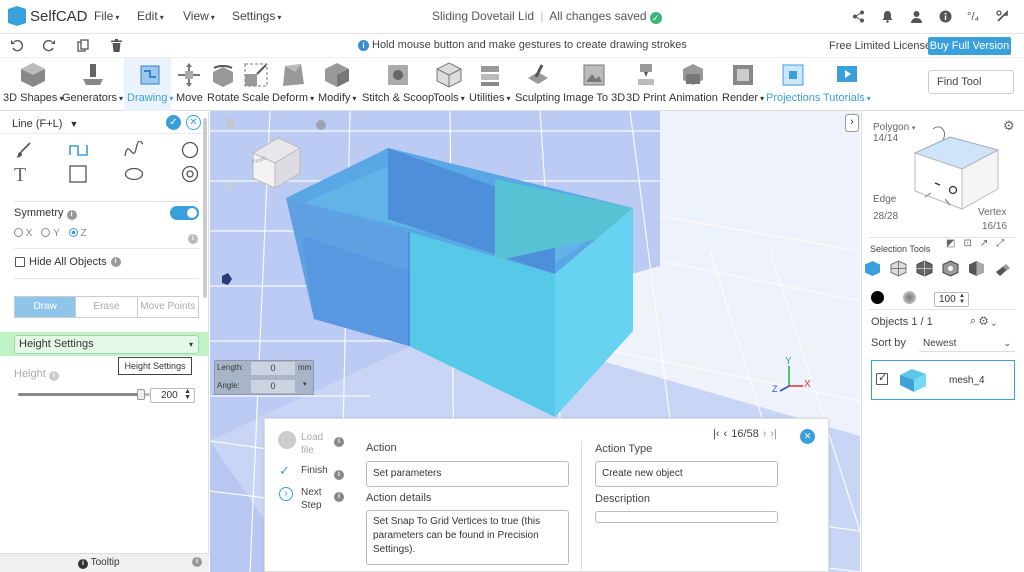 The width and height of the screenshot is (1024, 572). What do you see at coordinates (967, 380) in the screenshot?
I see `object-name: mesh_4` at bounding box center [967, 380].